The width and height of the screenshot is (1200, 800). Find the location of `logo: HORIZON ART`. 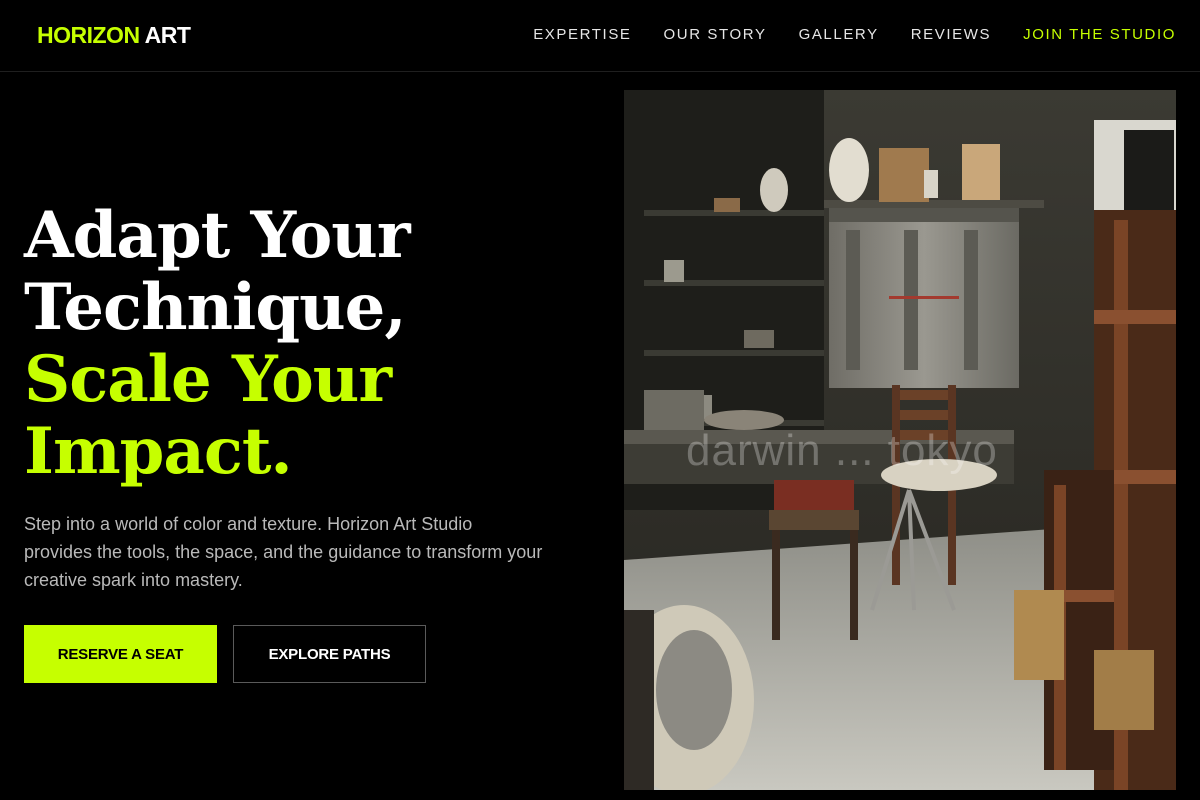

logo: HORIZON ART is located at coordinates (114, 35).